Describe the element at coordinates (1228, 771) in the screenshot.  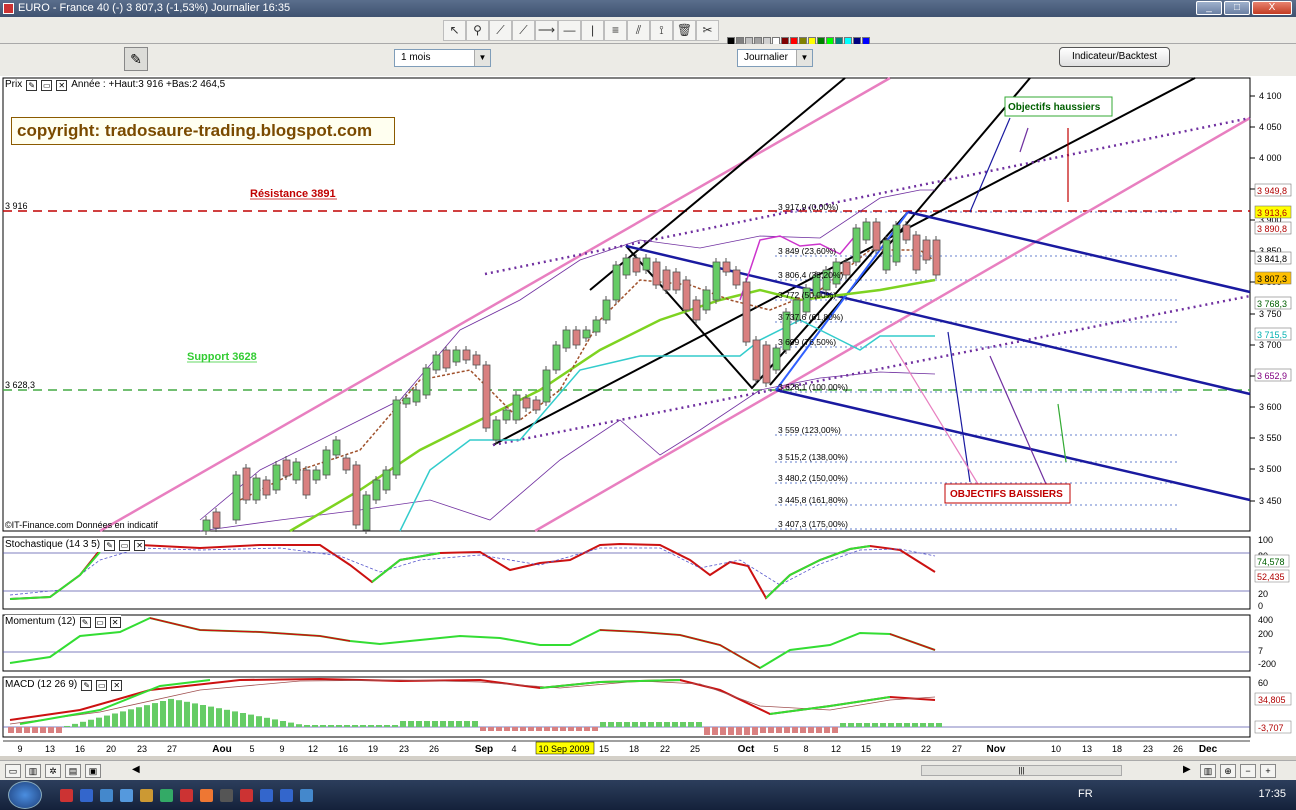
I see `zoom-fit-icon: ⊕` at that location.